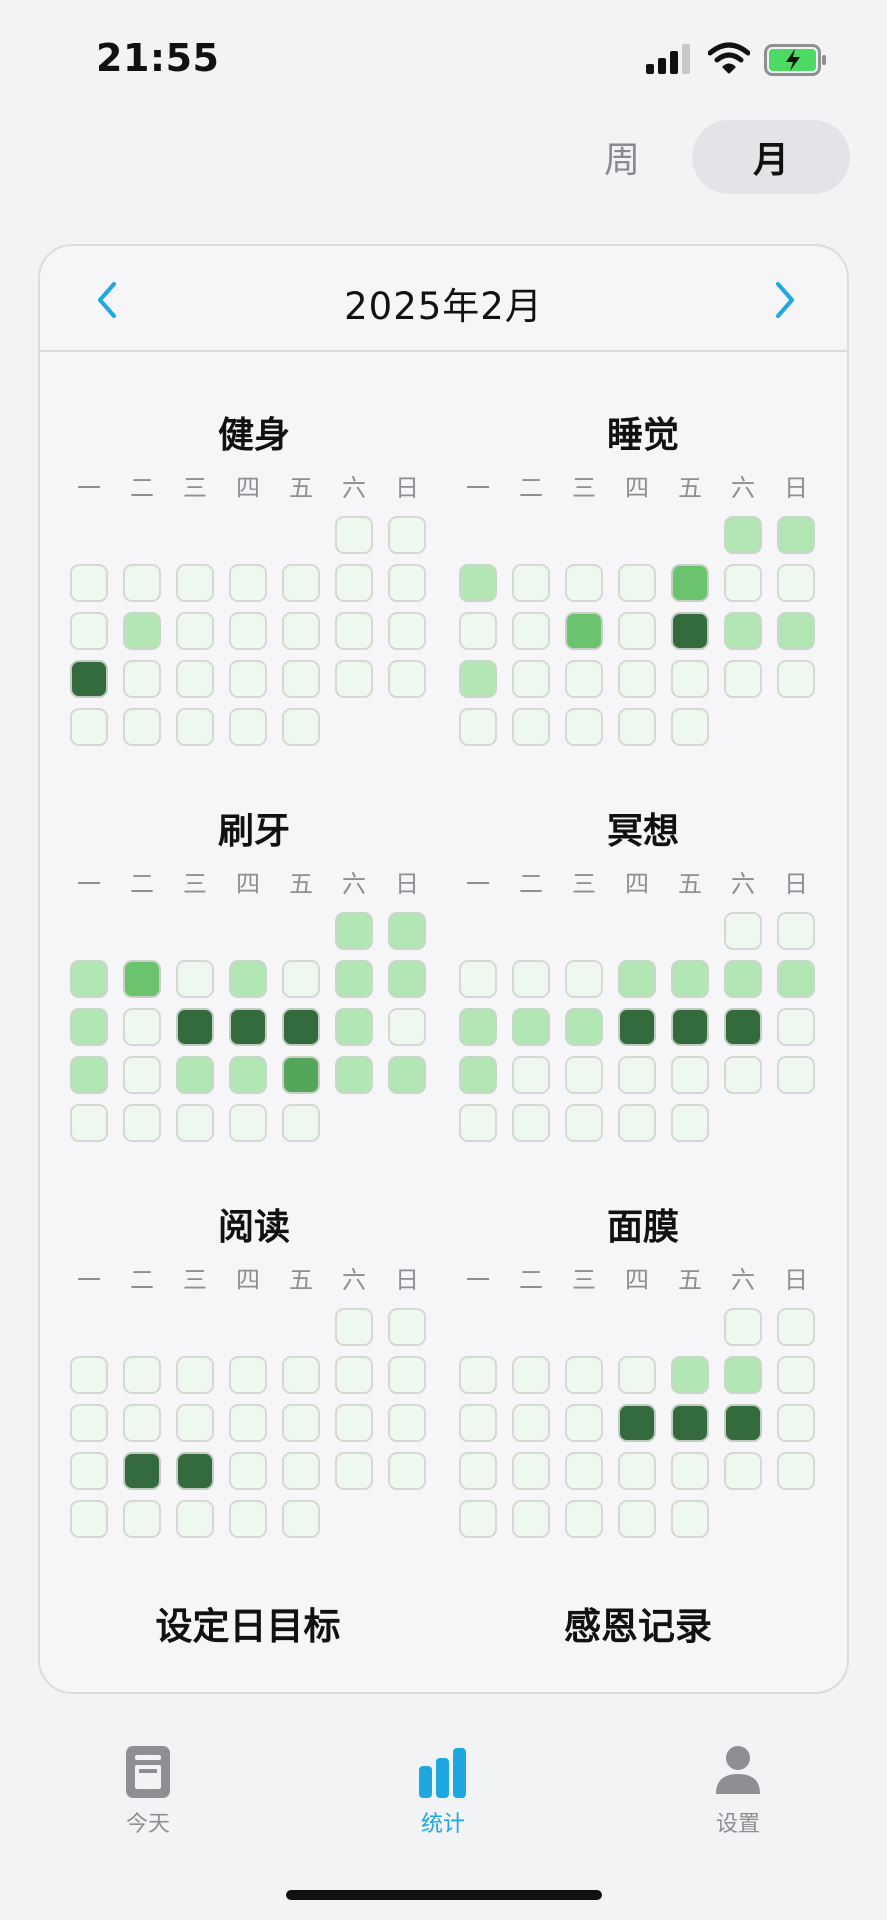 This screenshot has width=887, height=1920. Describe the element at coordinates (784, 300) in the screenshot. I see `chevron-right-icon` at that location.